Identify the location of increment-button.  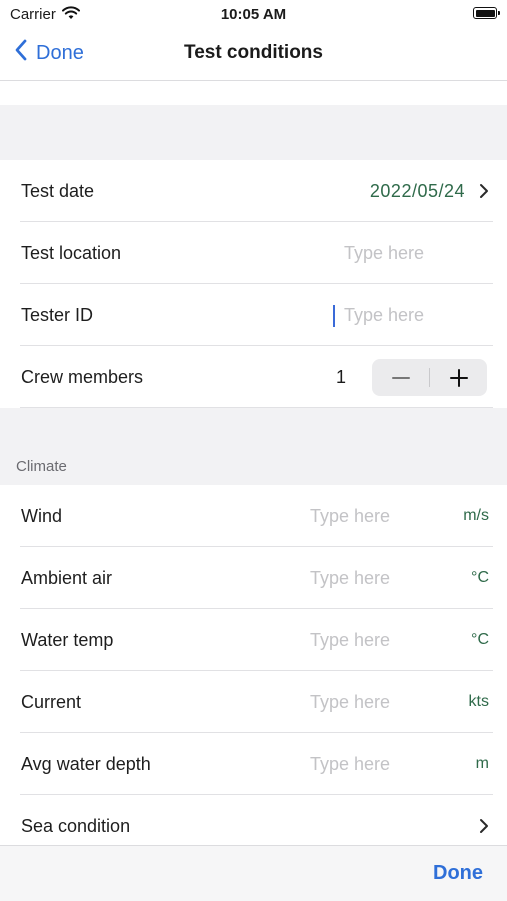
(458, 377).